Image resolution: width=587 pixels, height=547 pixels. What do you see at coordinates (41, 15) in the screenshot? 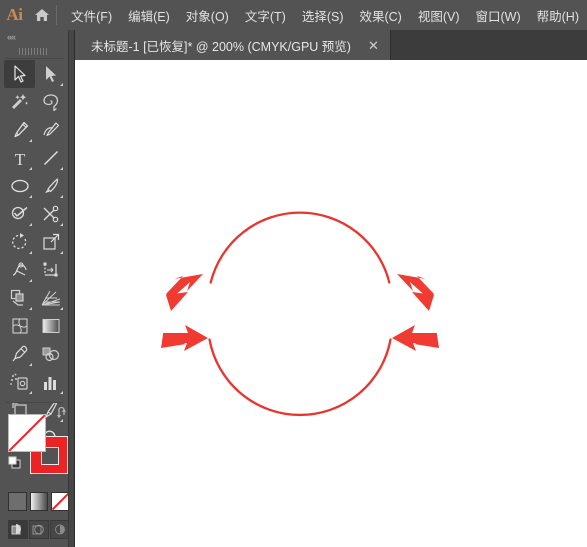
I see `home-icon` at bounding box center [41, 15].